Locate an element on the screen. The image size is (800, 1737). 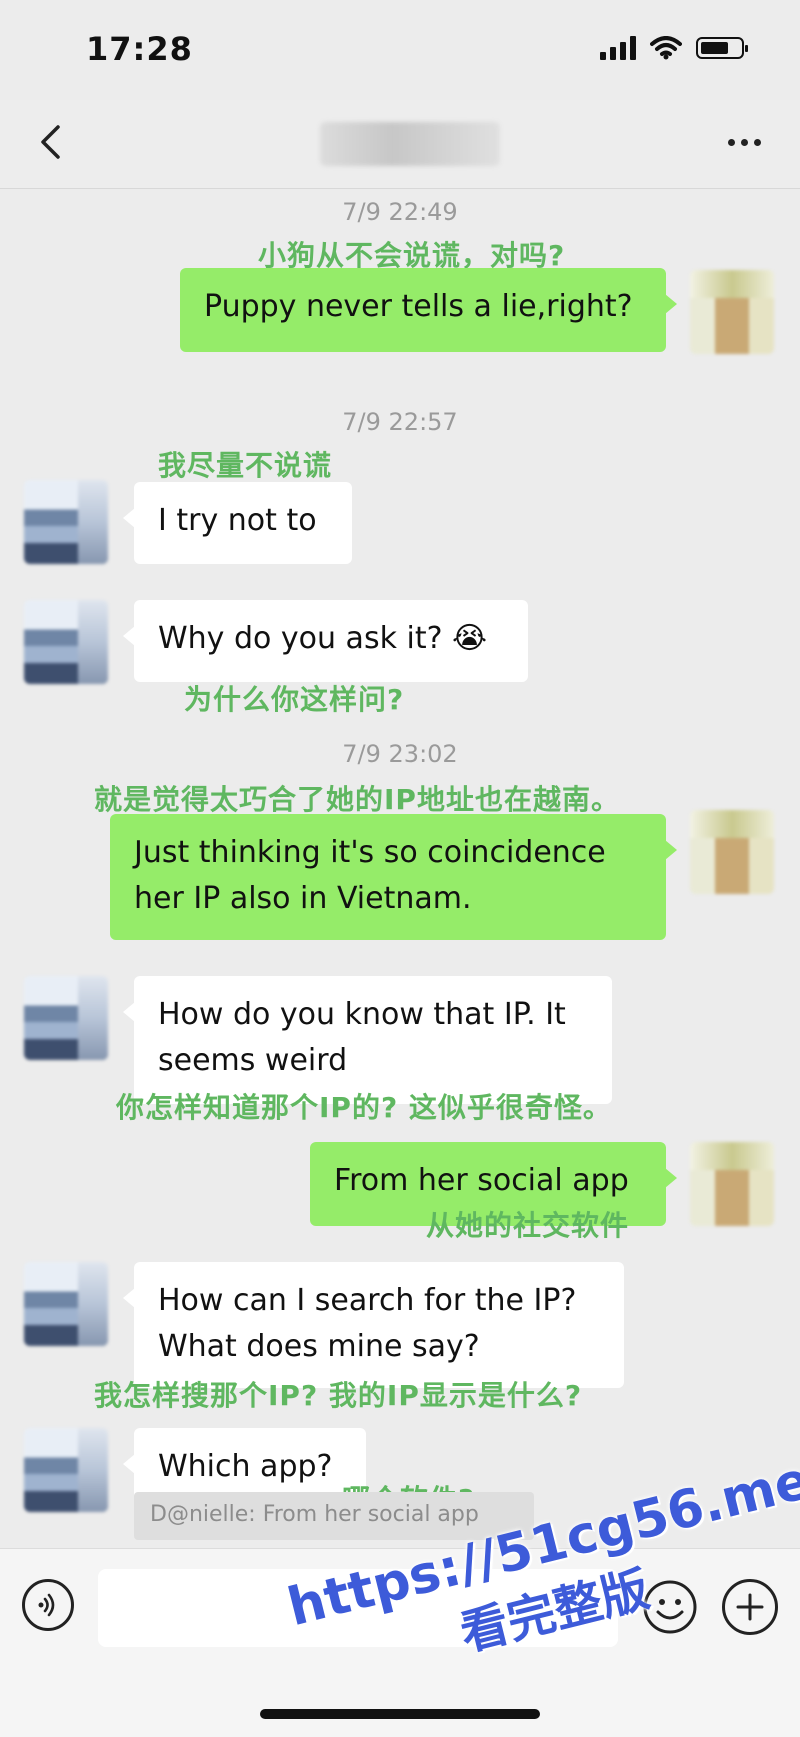
translation-annotation: 我怎样搜那个IP? 我的IP显示是什么? is located at coordinates (338, 1395).